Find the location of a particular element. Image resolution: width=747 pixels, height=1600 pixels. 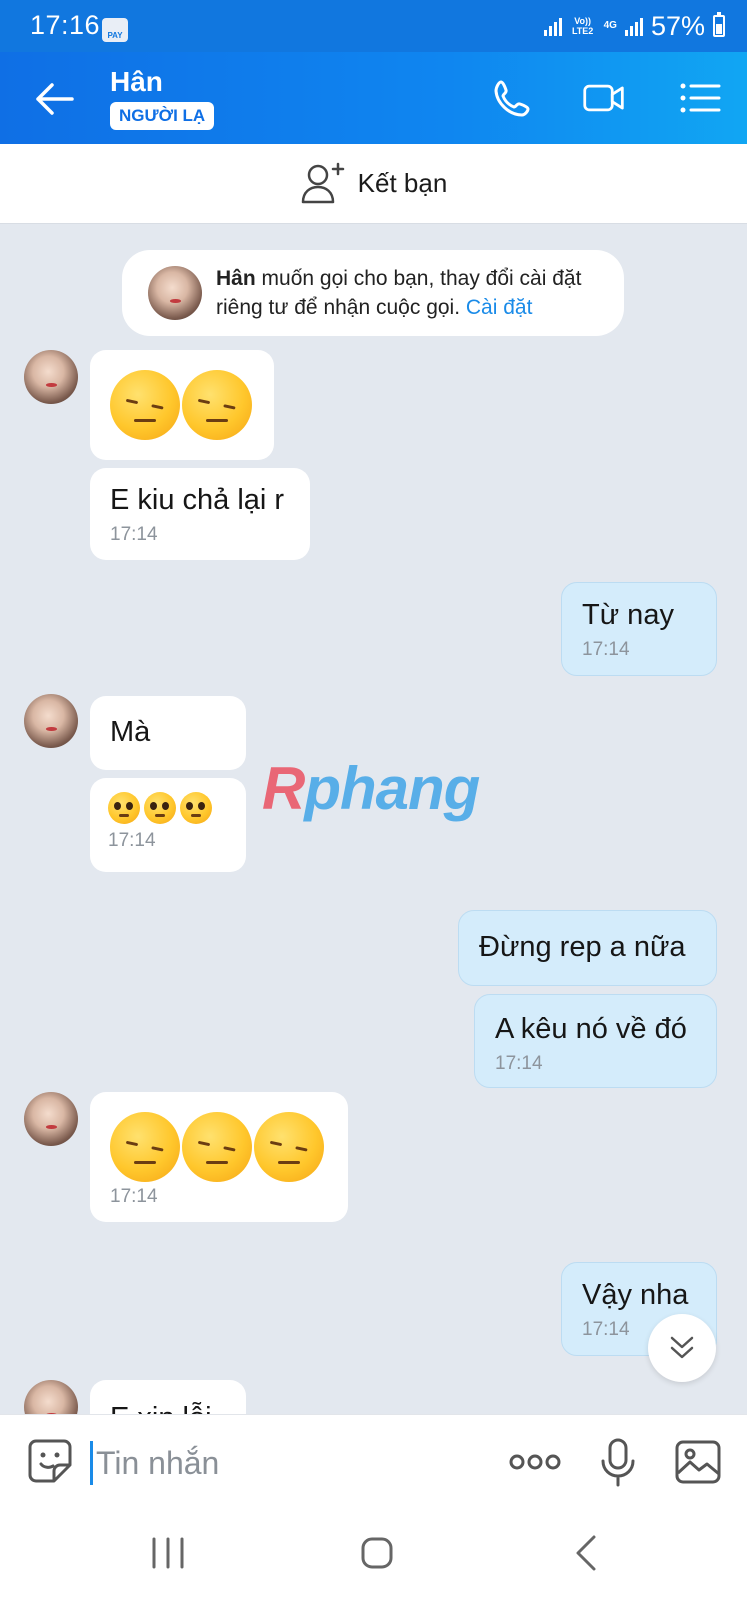

message-bubble is located at coordinates (182, 405).